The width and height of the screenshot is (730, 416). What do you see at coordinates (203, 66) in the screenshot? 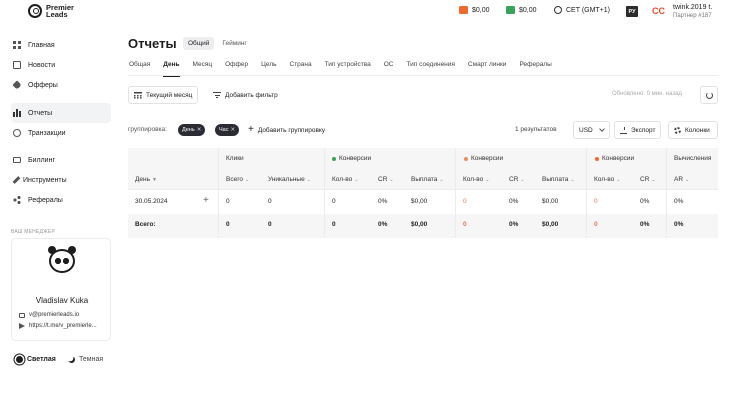
I see `tab-month: Месяц` at bounding box center [203, 66].